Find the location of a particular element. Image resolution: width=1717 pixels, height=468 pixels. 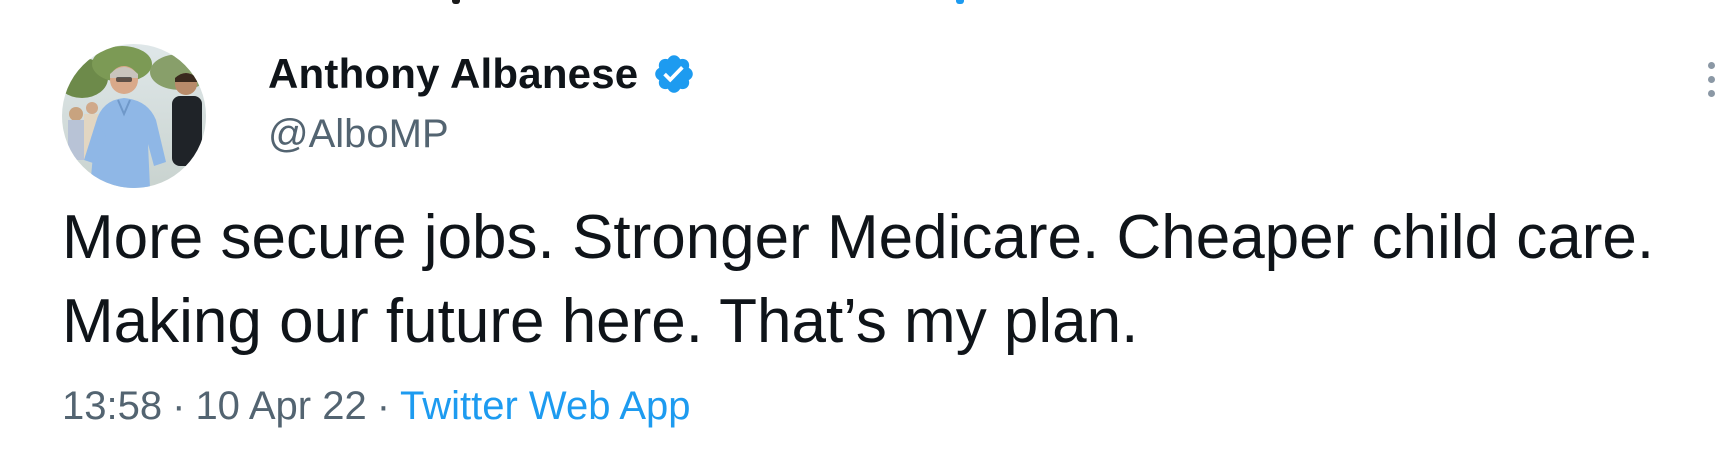

author-name-row: Anthony Albanese is located at coordinates (482, 74).